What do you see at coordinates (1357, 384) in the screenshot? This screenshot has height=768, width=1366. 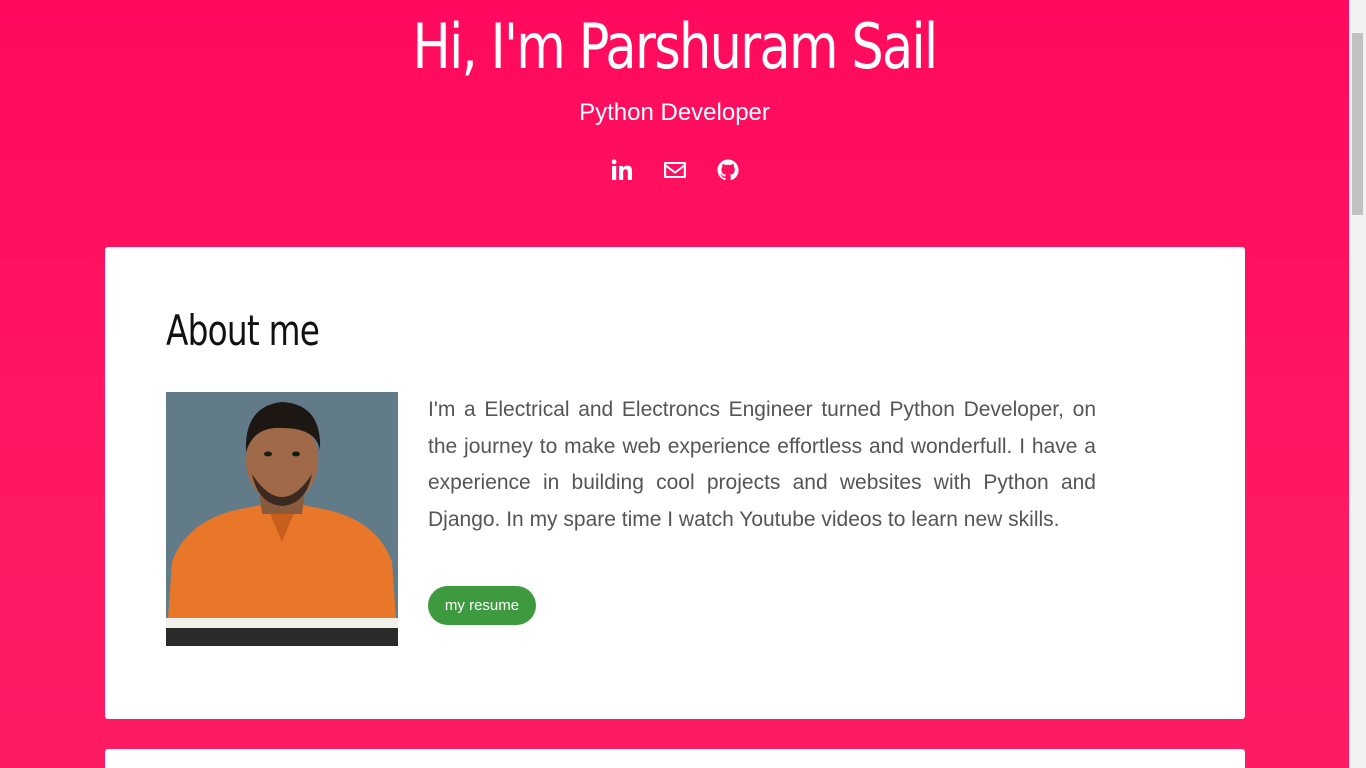 I see `page-scrollbar` at bounding box center [1357, 384].